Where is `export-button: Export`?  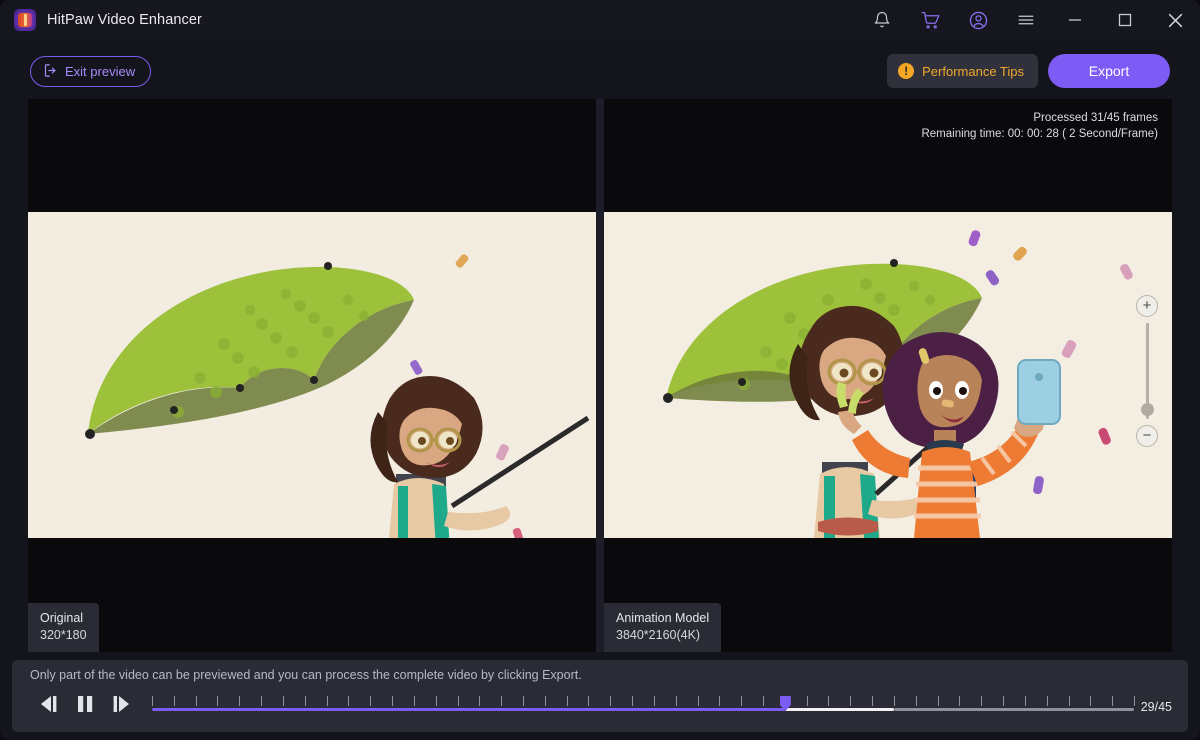
export-button: Export is located at coordinates (1109, 71).